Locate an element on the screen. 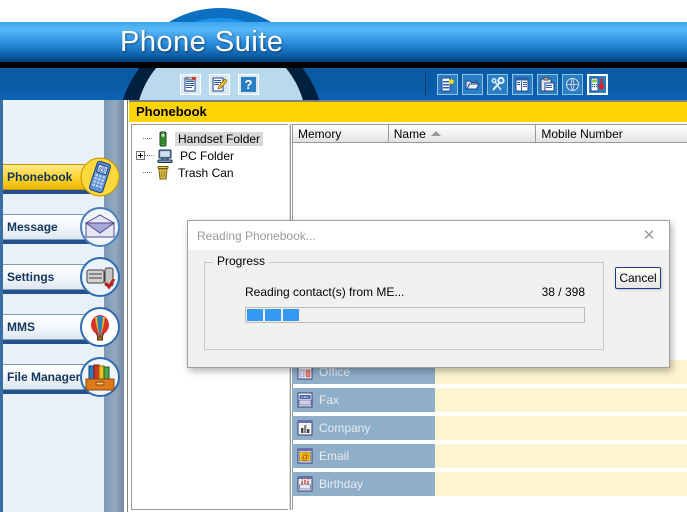  edit-document-icon is located at coordinates (219, 84).